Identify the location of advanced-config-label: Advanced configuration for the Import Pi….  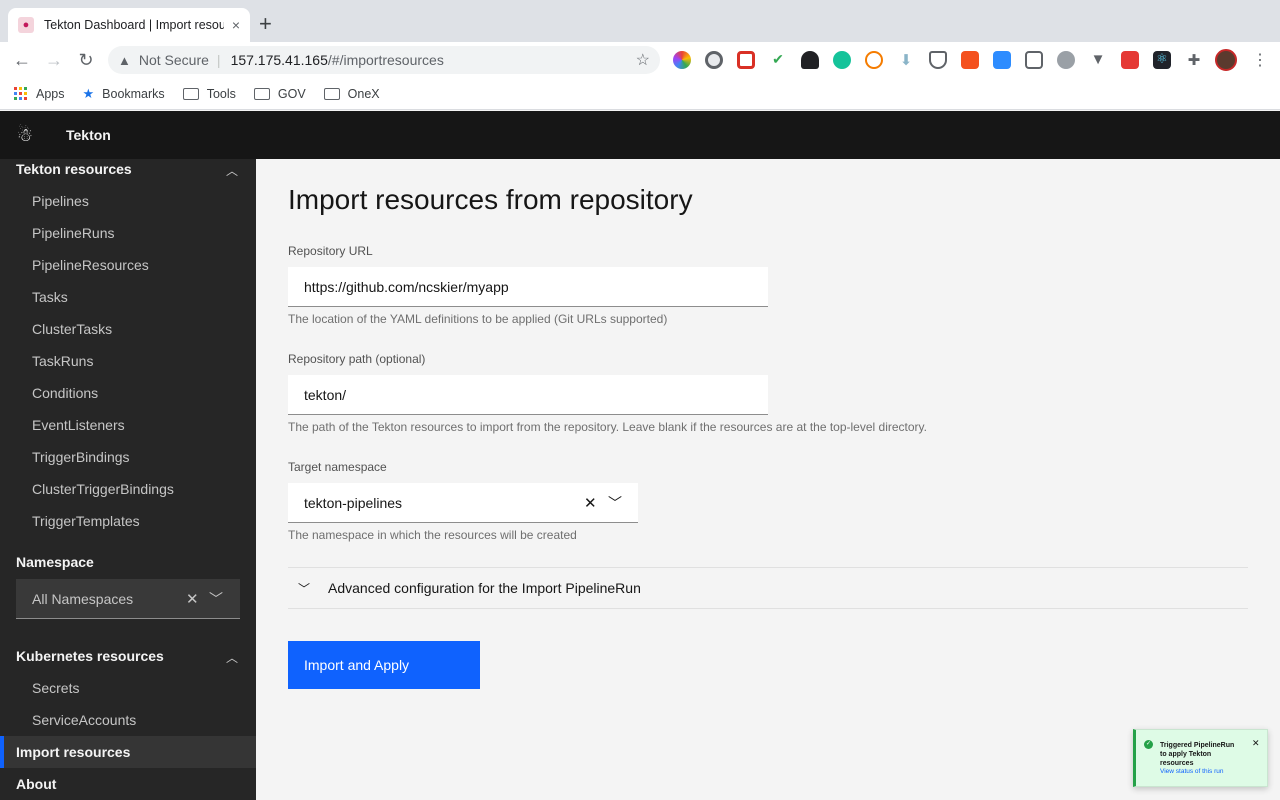
(484, 588).